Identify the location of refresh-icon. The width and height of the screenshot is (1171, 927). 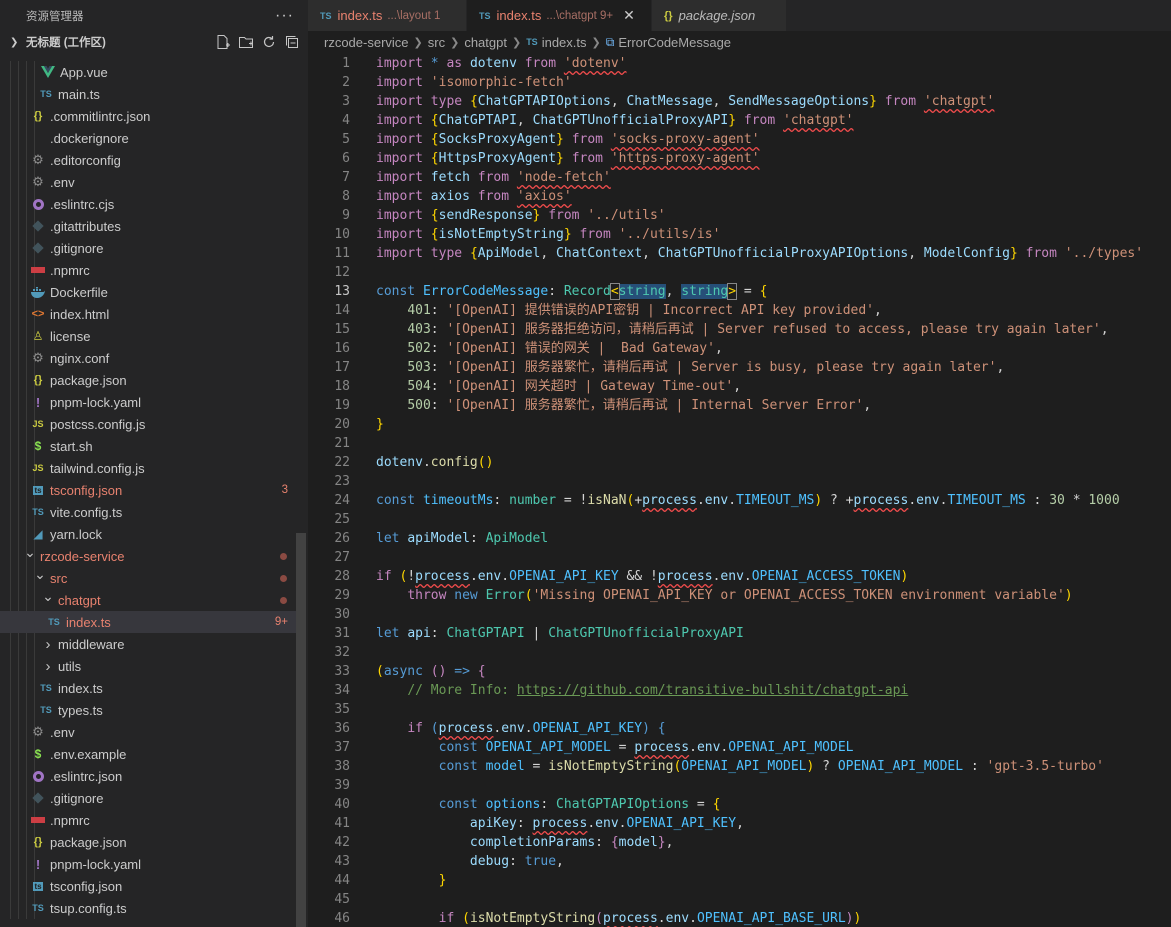
(269, 42).